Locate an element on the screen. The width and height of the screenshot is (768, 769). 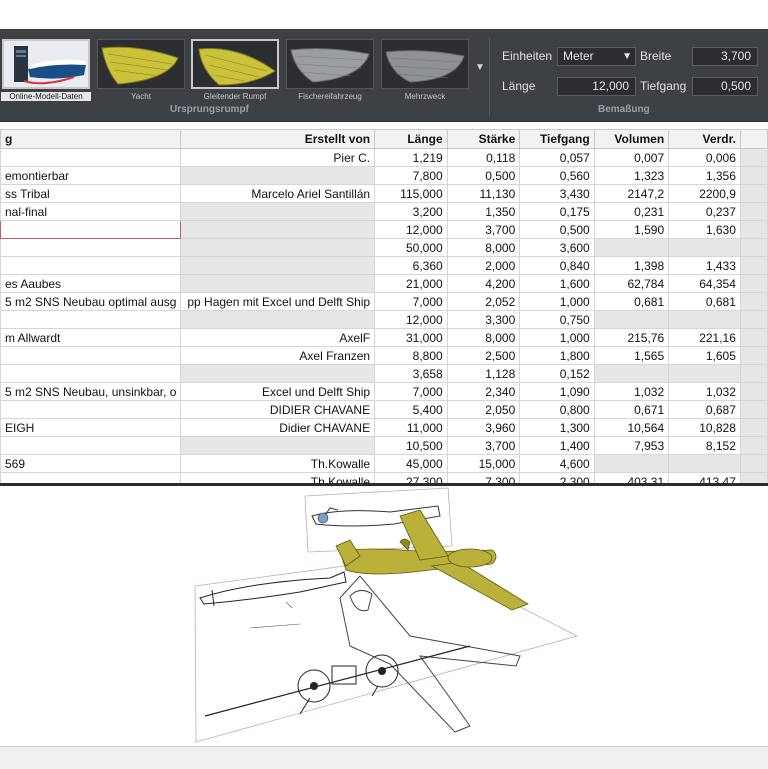
table-cell: Pier C. is located at coordinates (278, 157).